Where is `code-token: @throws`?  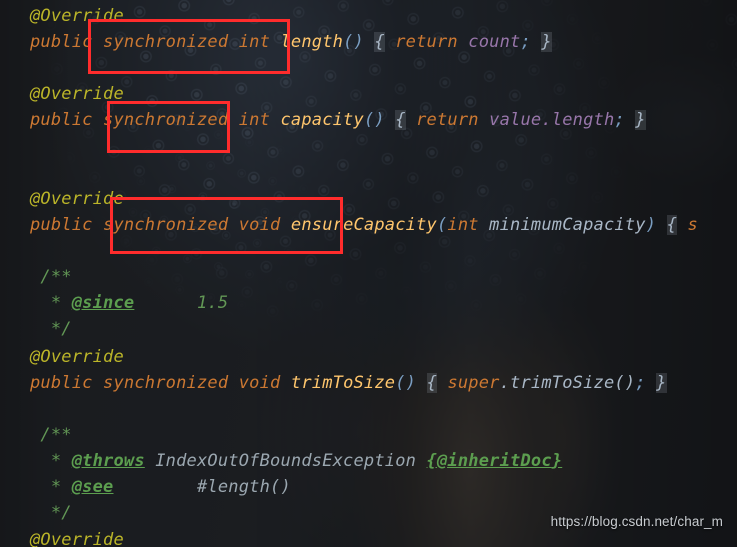
code-token: @throws is located at coordinates (108, 461).